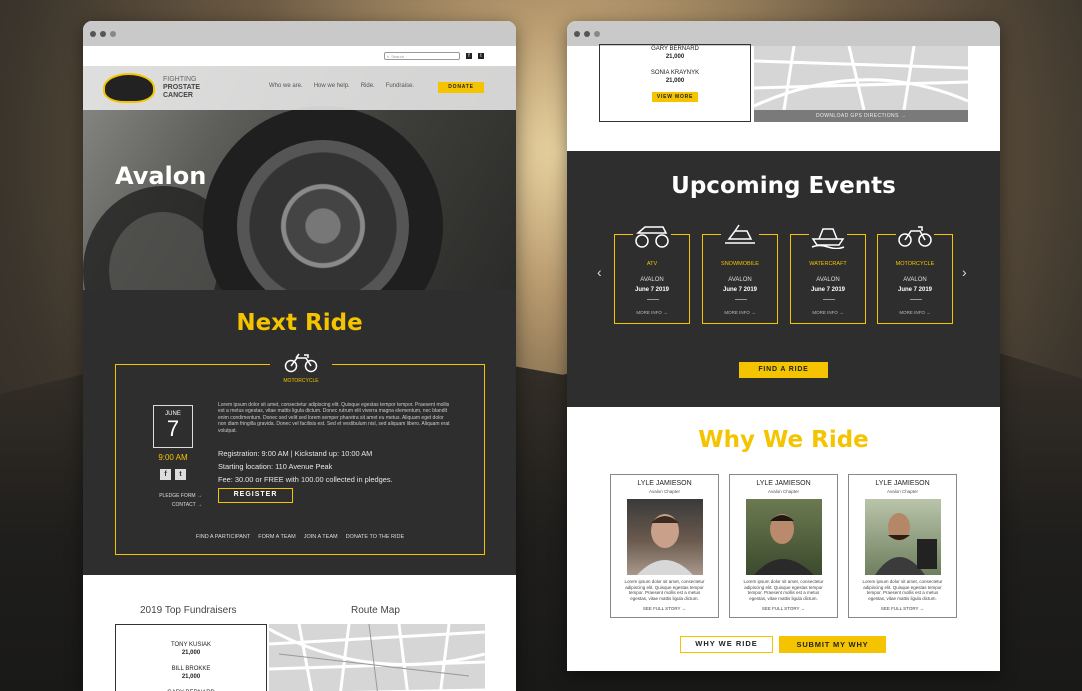 This screenshot has width=1082, height=691. I want to click on contact-link: CONTACT →, so click(174, 505).